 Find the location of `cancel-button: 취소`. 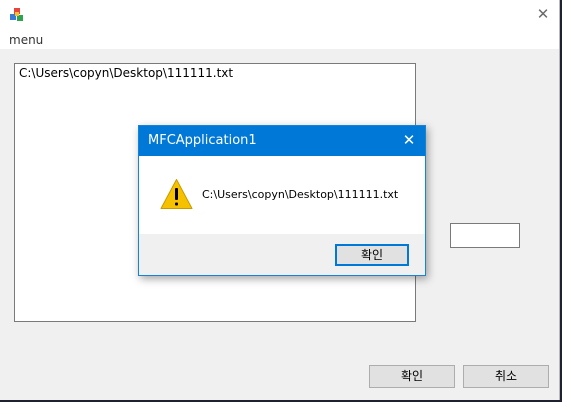

cancel-button: 취소 is located at coordinates (506, 376).